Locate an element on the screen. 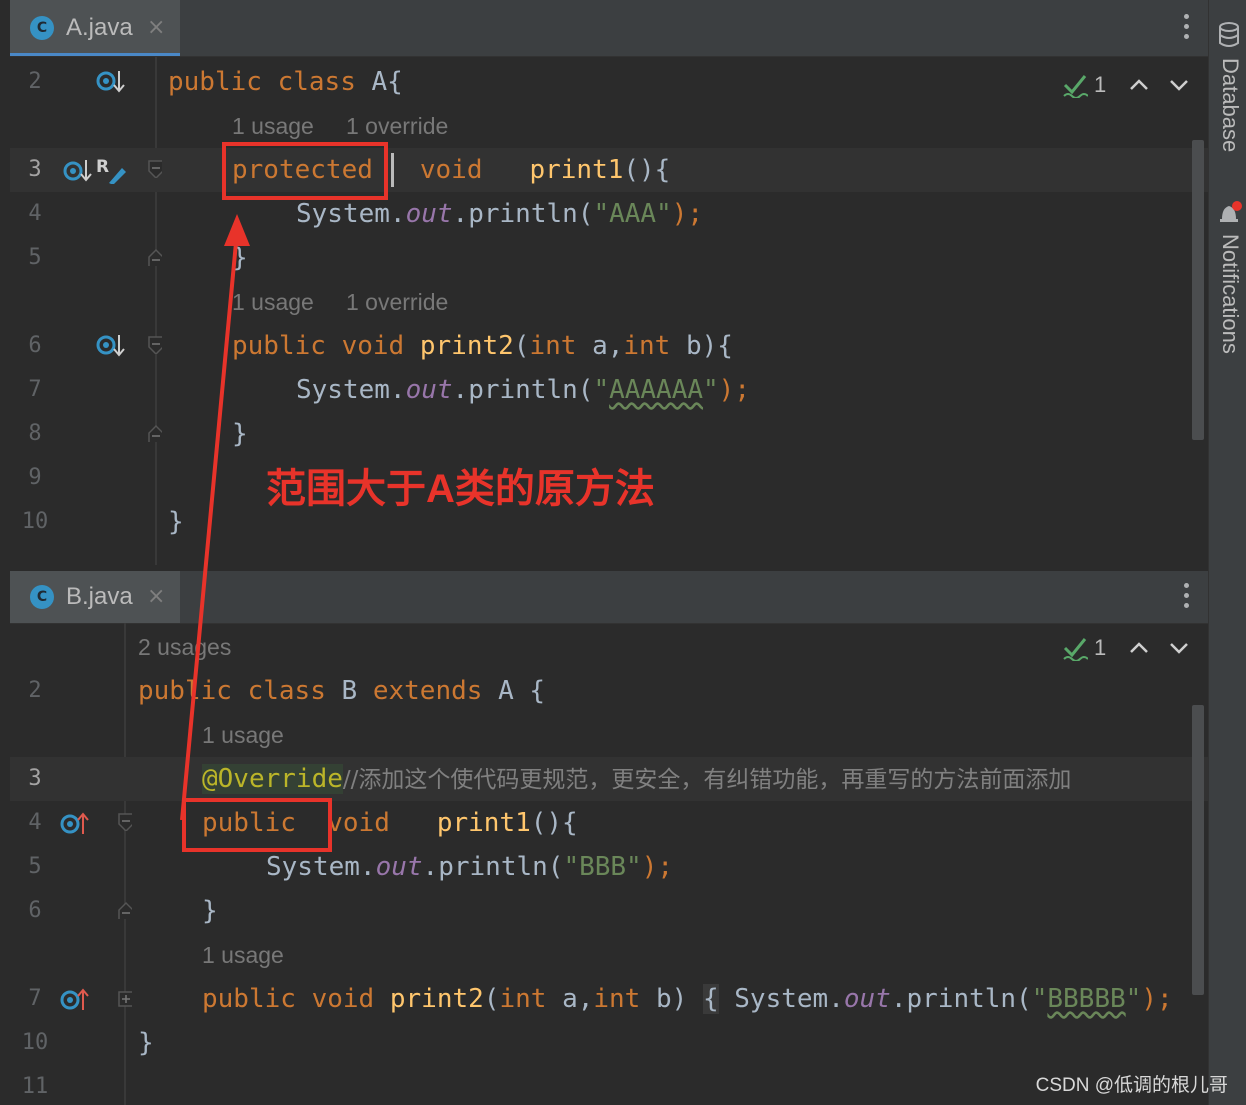 This screenshot has height=1105, width=1246. check-icon is located at coordinates (1075, 649).